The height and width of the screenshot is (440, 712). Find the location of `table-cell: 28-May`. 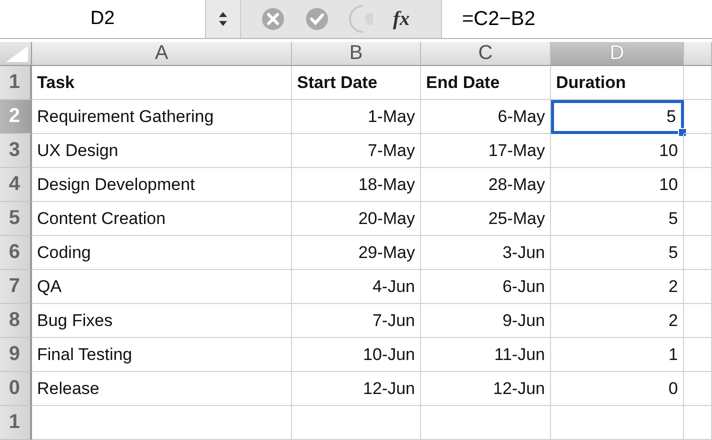

table-cell: 28-May is located at coordinates (486, 185).